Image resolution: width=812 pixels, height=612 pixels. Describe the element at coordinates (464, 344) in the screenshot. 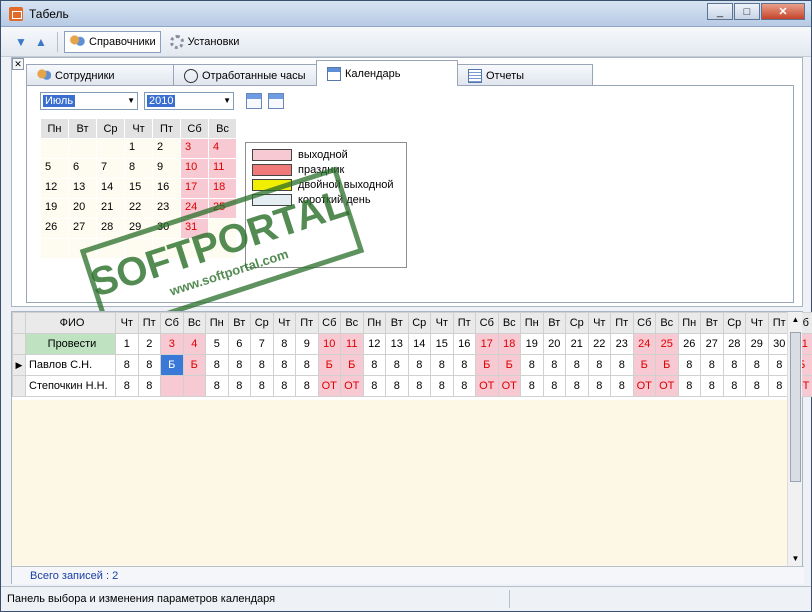

I see `date-cell: 16` at that location.